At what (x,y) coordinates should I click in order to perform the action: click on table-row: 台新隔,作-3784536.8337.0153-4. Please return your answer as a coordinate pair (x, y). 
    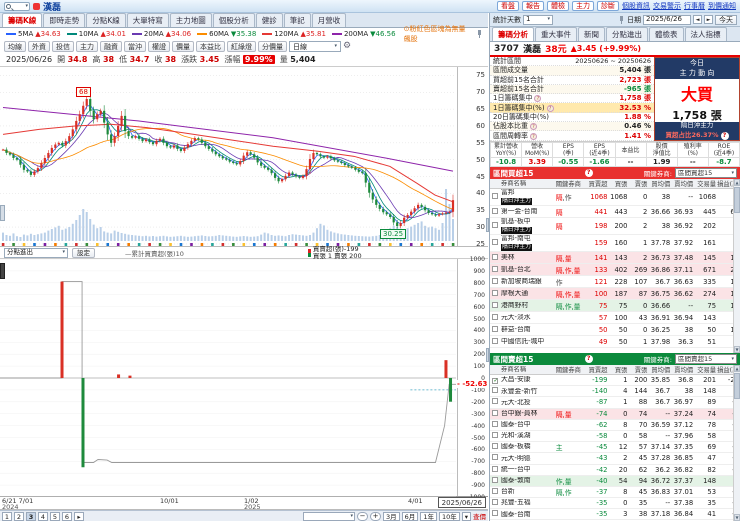
    Looking at the image, I should click on (615, 493).